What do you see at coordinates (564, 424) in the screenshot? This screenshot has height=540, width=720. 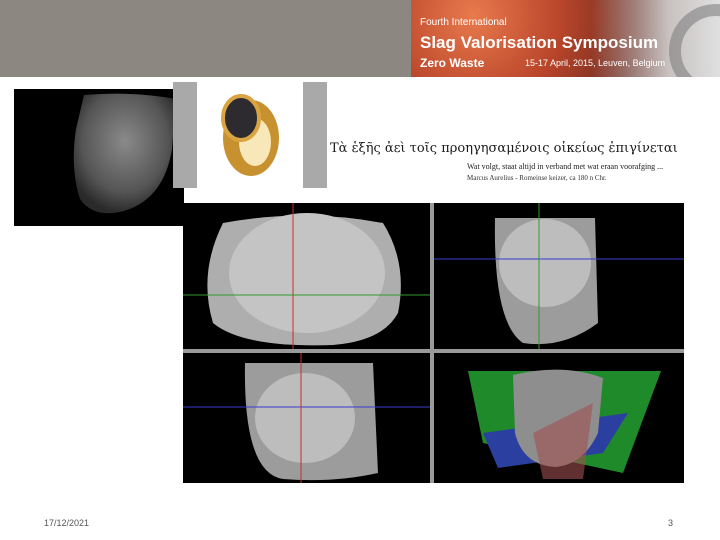 I see `ct-view-3d` at bounding box center [564, 424].